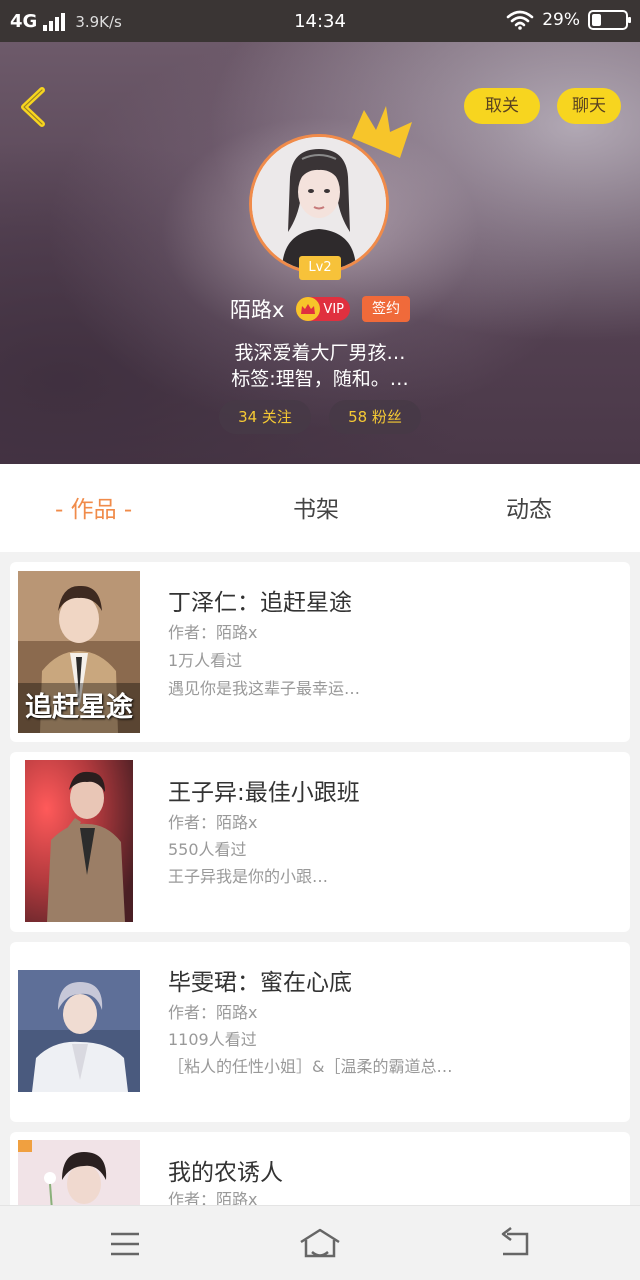  What do you see at coordinates (79, 707) in the screenshot?
I see `cover-title: 追赶星途` at bounding box center [79, 707].